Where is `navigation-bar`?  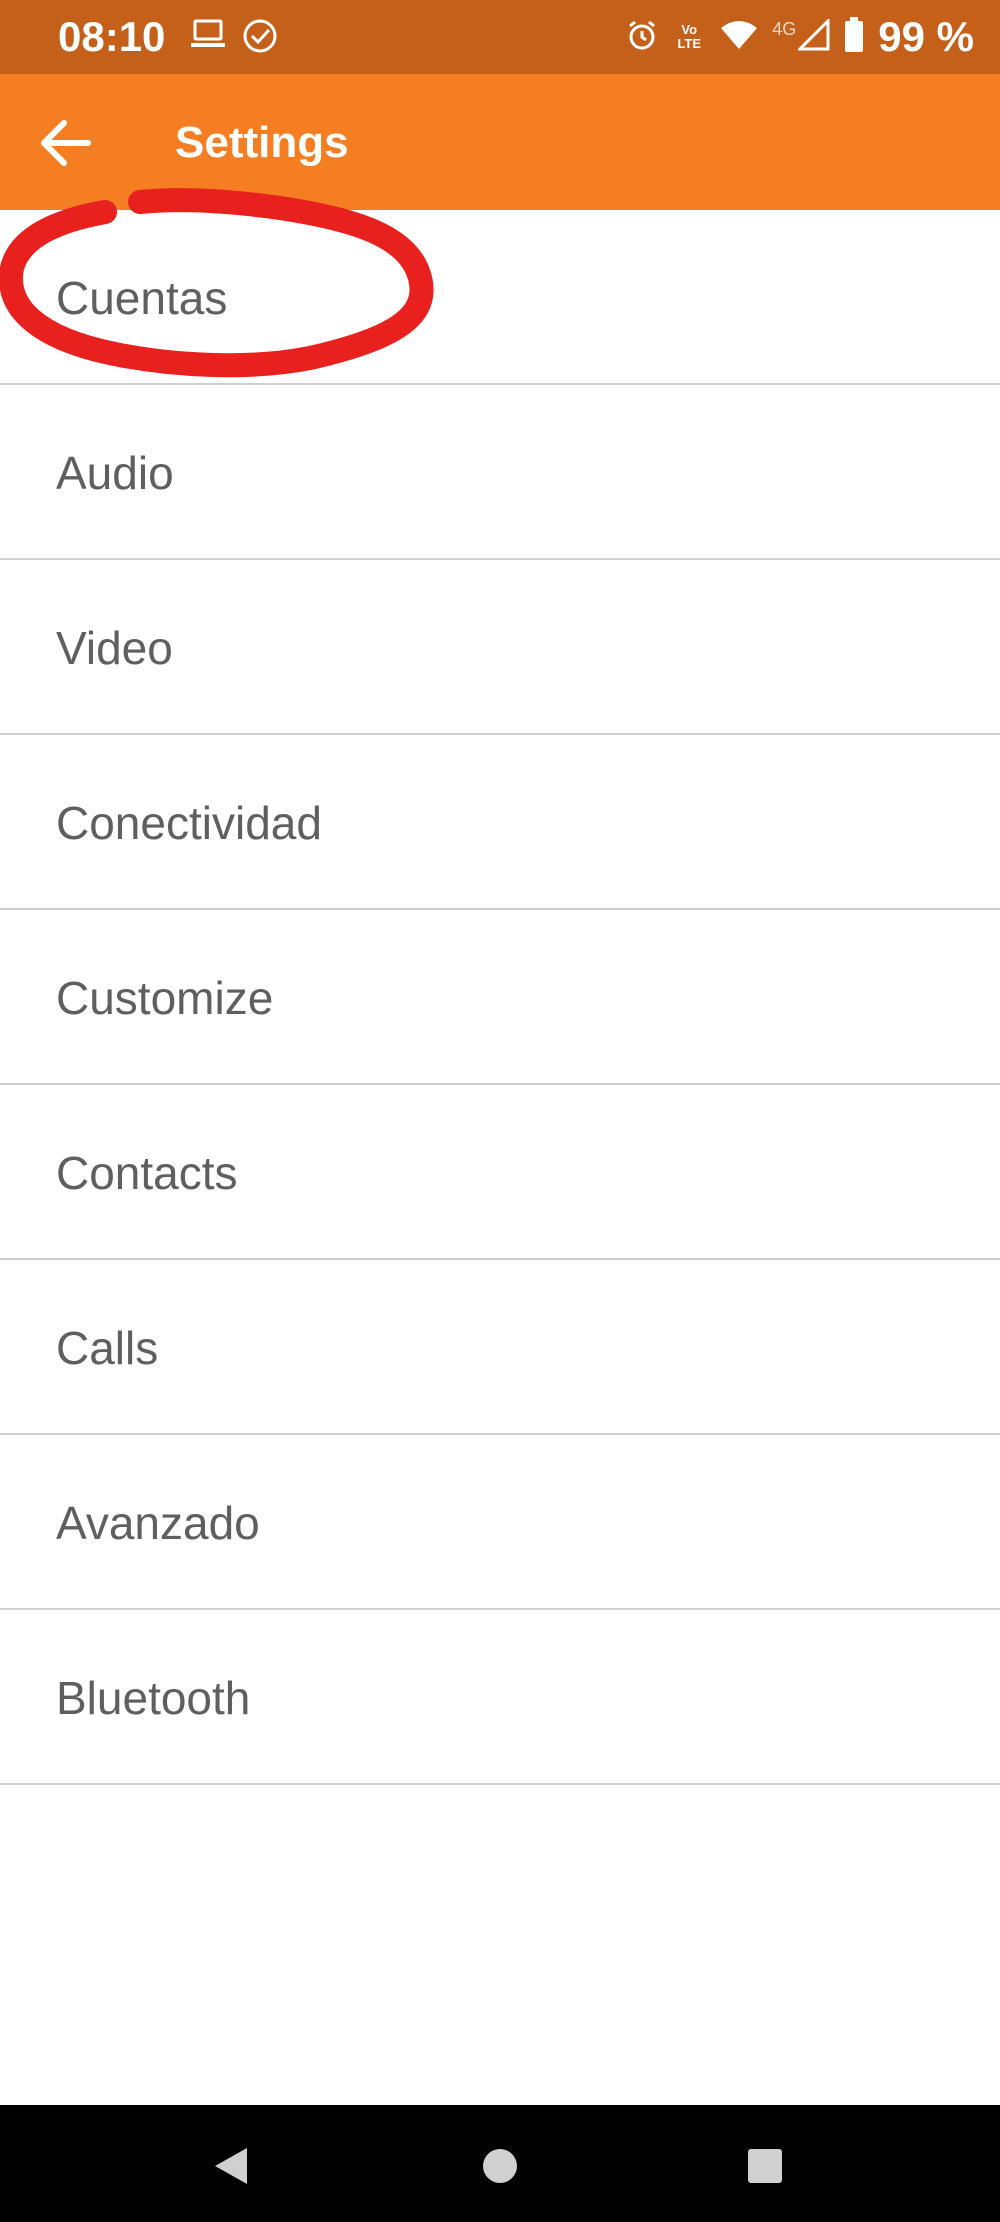
navigation-bar is located at coordinates (500, 2163).